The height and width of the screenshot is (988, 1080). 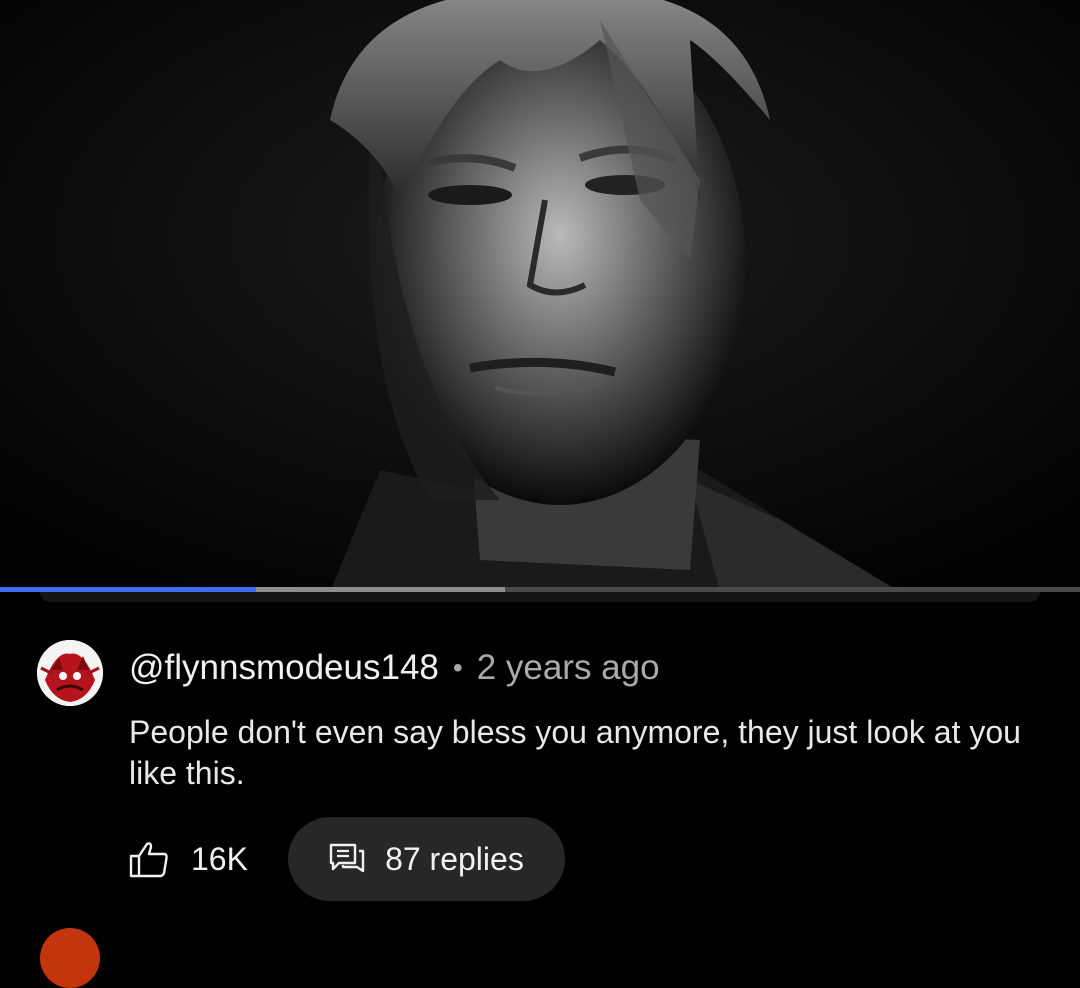 What do you see at coordinates (540, 597) in the screenshot?
I see `player-bottom-edge` at bounding box center [540, 597].